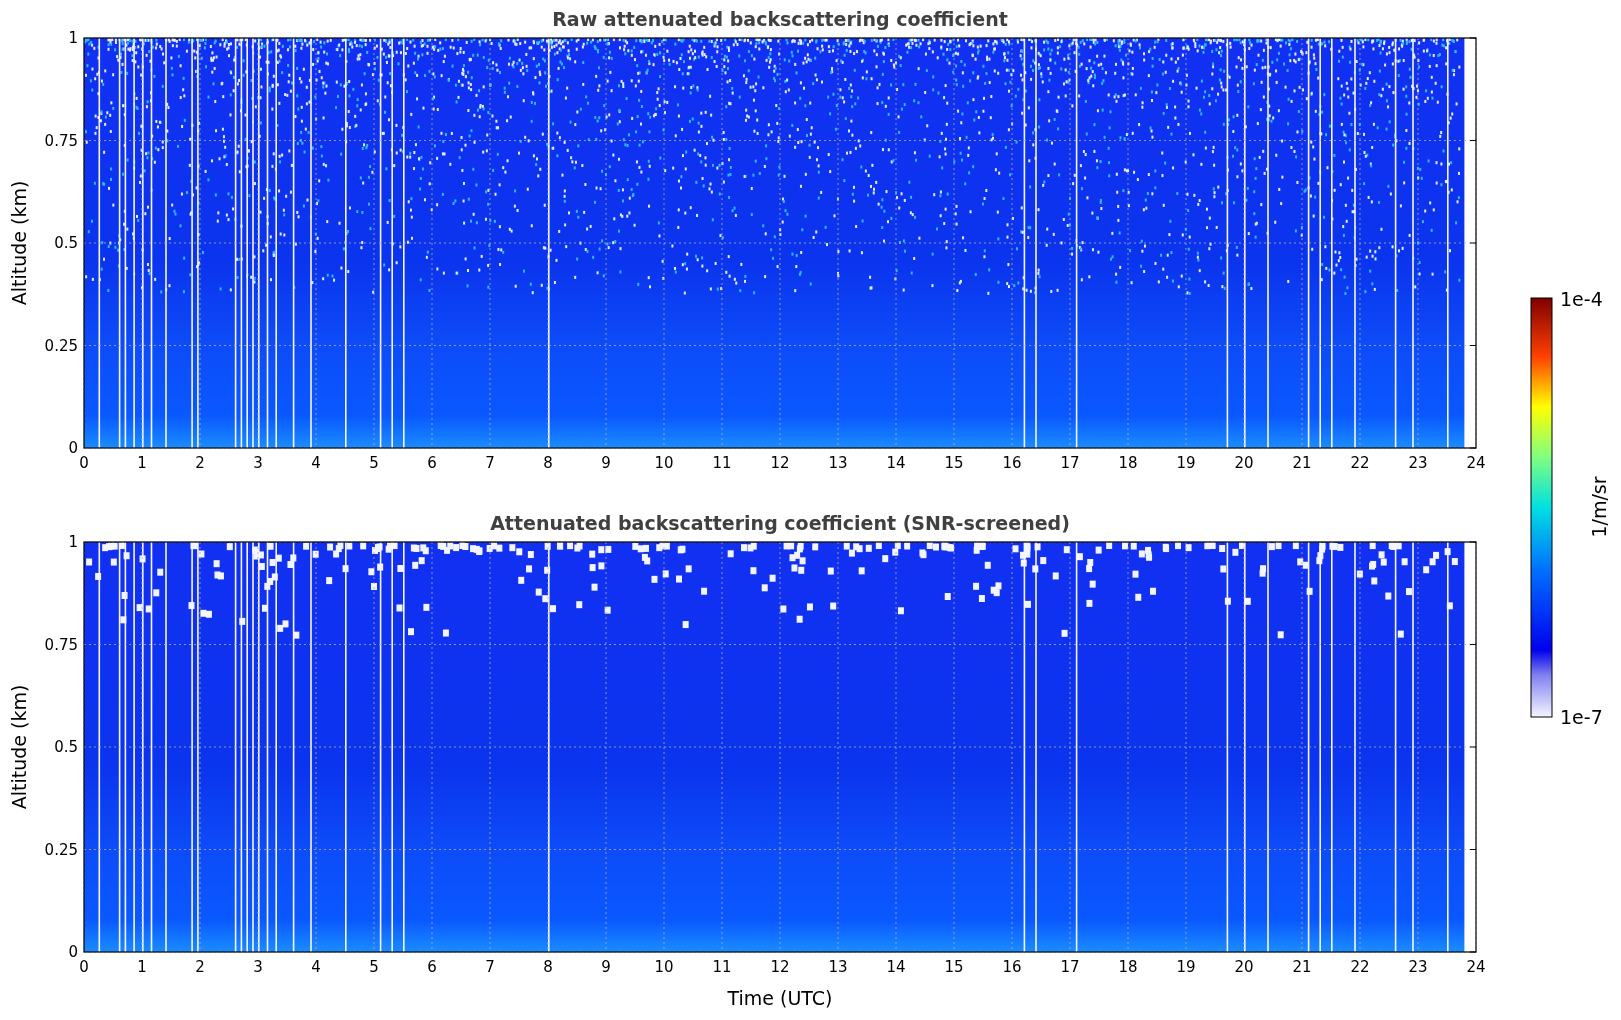 The image size is (1621, 1020). What do you see at coordinates (1581, 299) in the screenshot?
I see `colorbar-max-label: 1e-4` at bounding box center [1581, 299].